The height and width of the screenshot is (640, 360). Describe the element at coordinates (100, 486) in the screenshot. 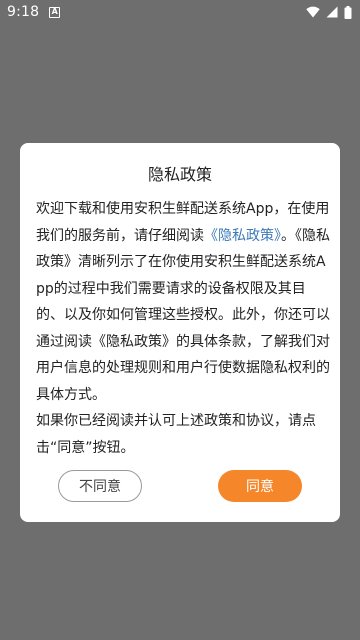

I see `disagree-button: 不同意` at that location.